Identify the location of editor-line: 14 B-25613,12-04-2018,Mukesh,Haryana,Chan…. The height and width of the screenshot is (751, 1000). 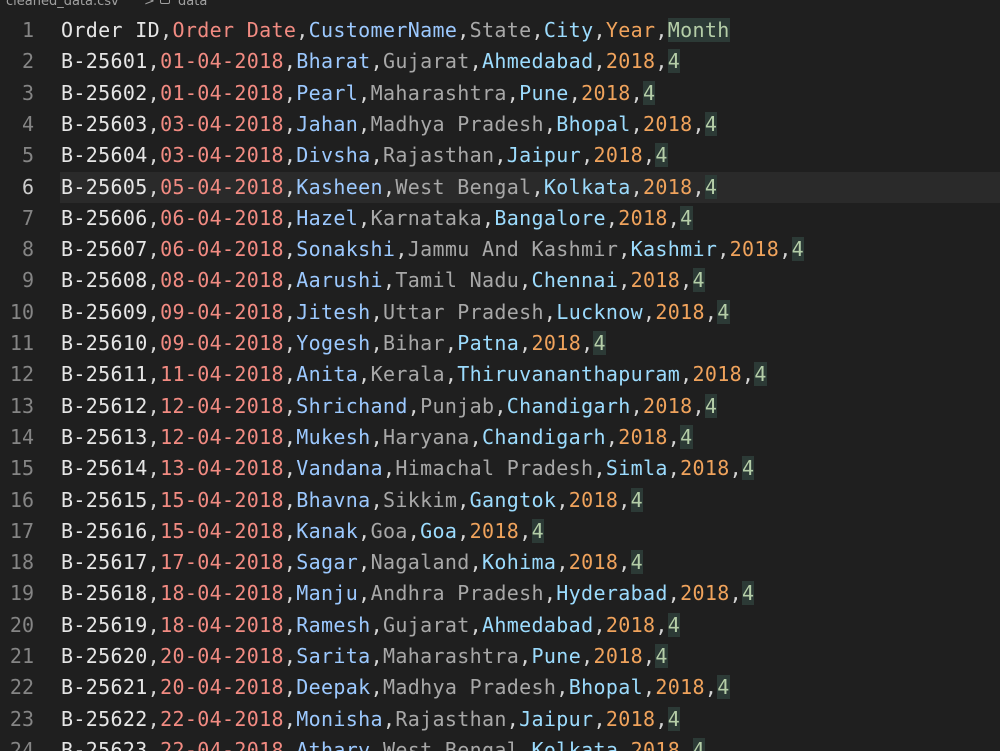
(500, 437).